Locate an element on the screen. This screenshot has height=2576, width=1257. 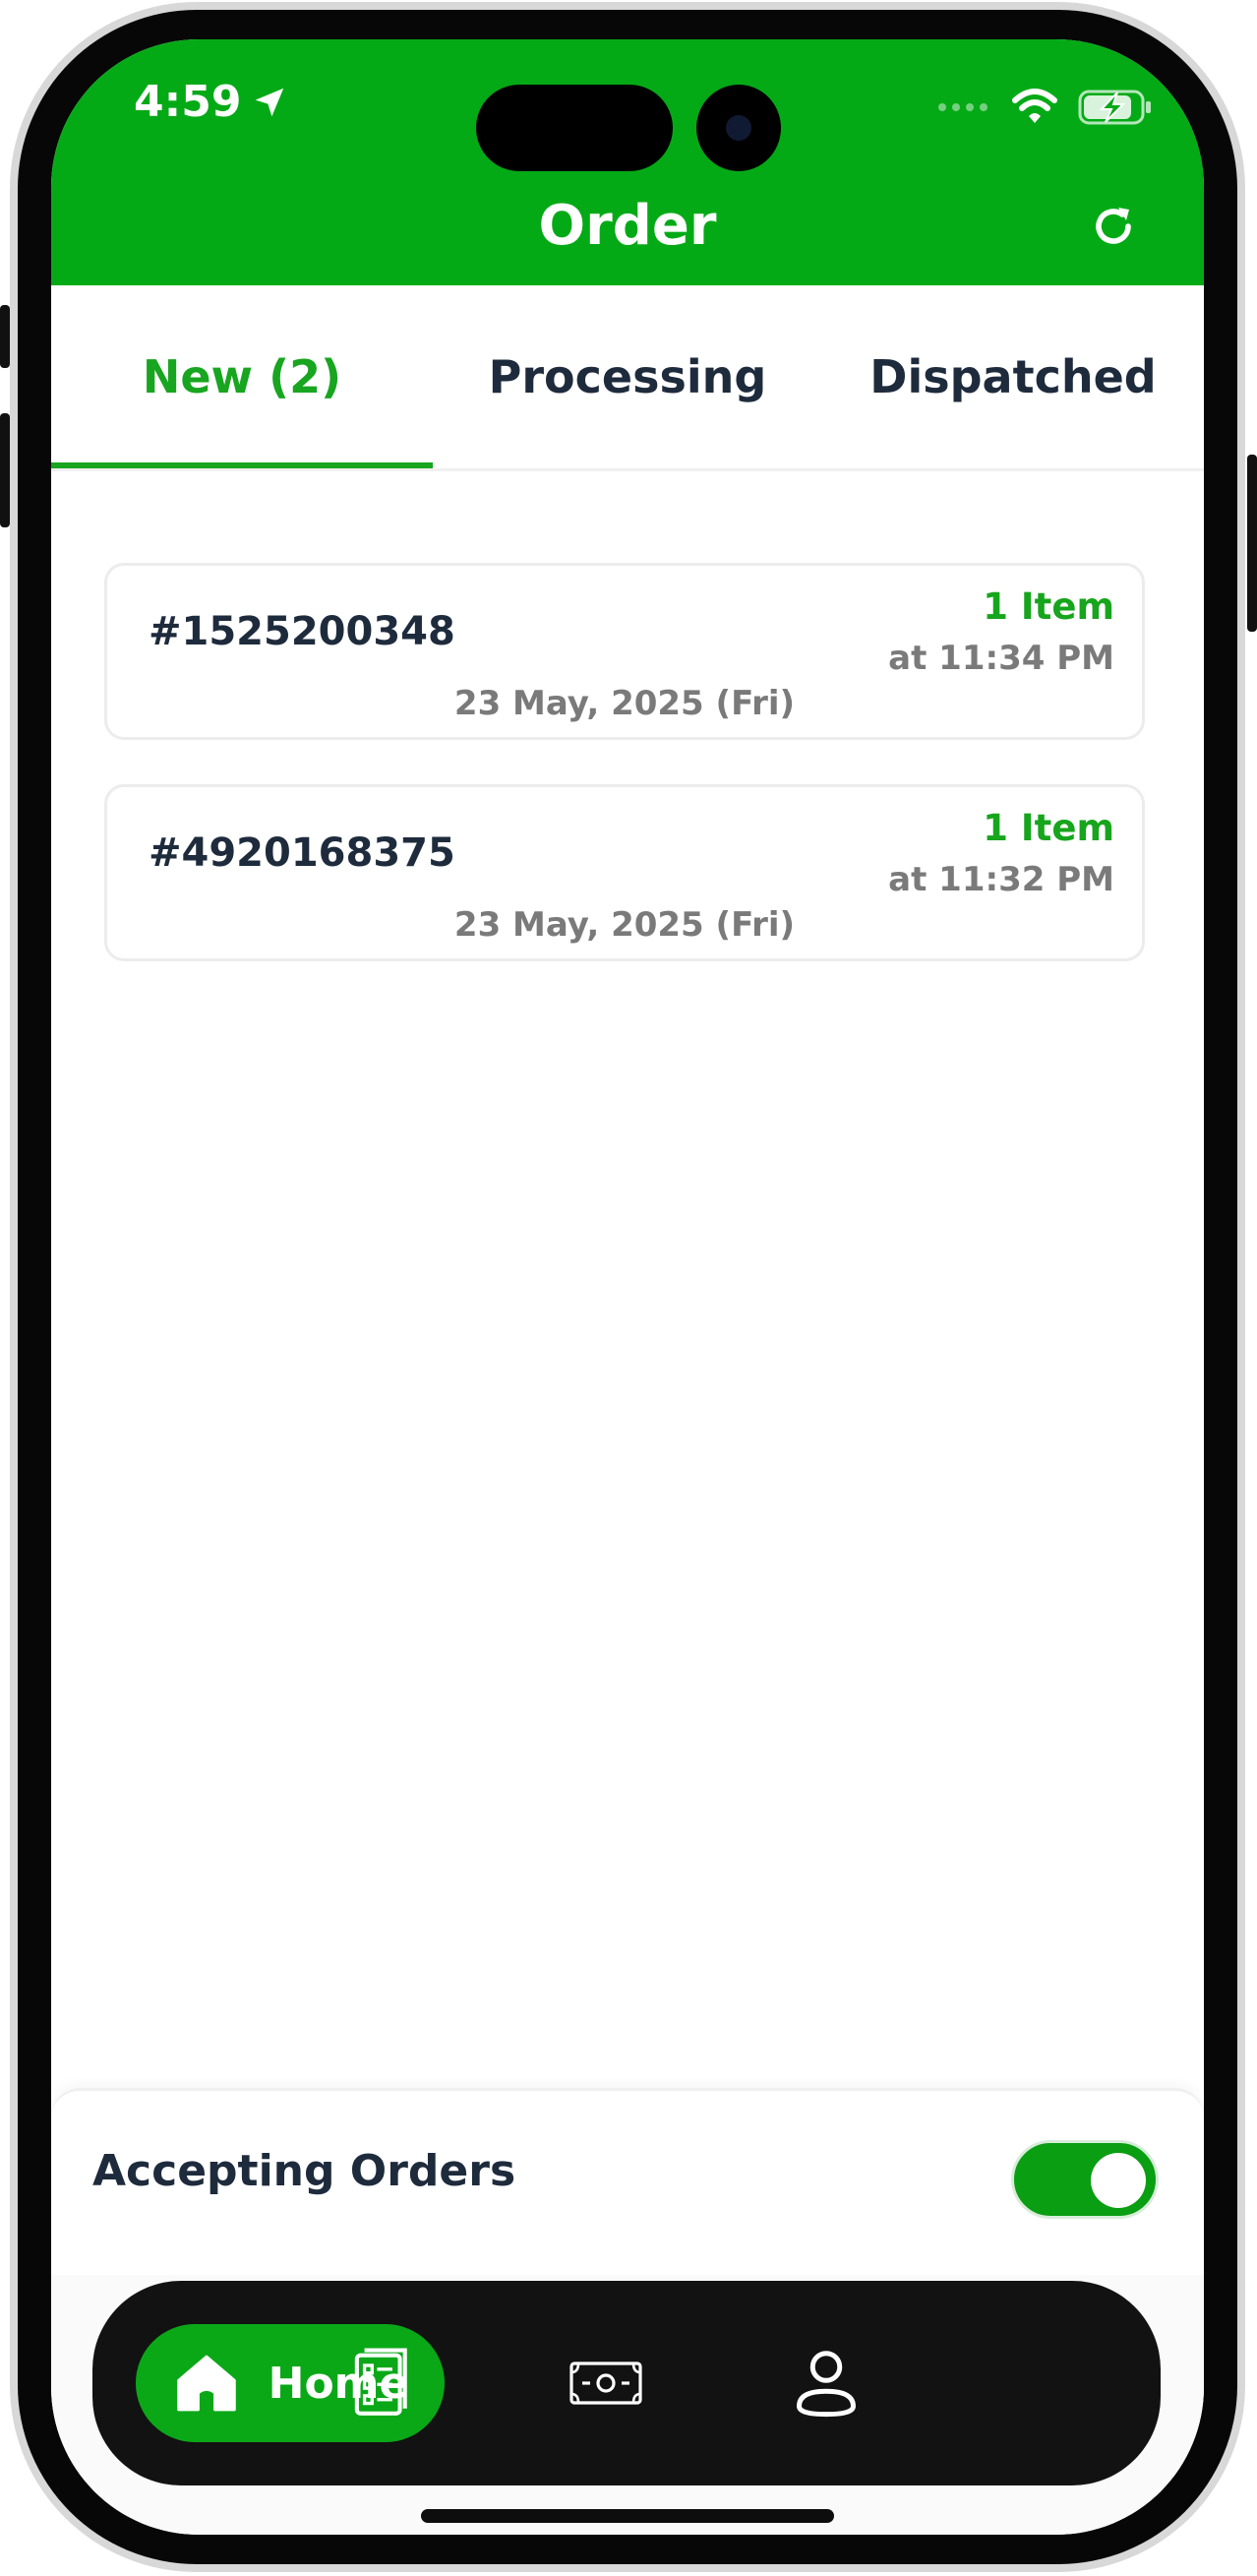
refresh-icon is located at coordinates (1113, 226).